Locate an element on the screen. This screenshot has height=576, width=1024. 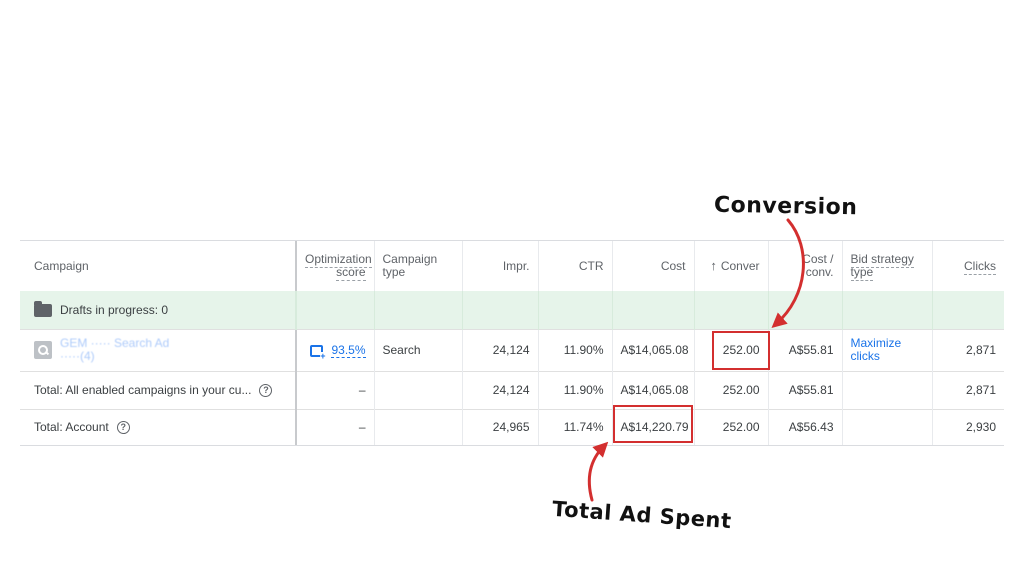
col-conversions-label: Conver is located at coordinates (740, 266).